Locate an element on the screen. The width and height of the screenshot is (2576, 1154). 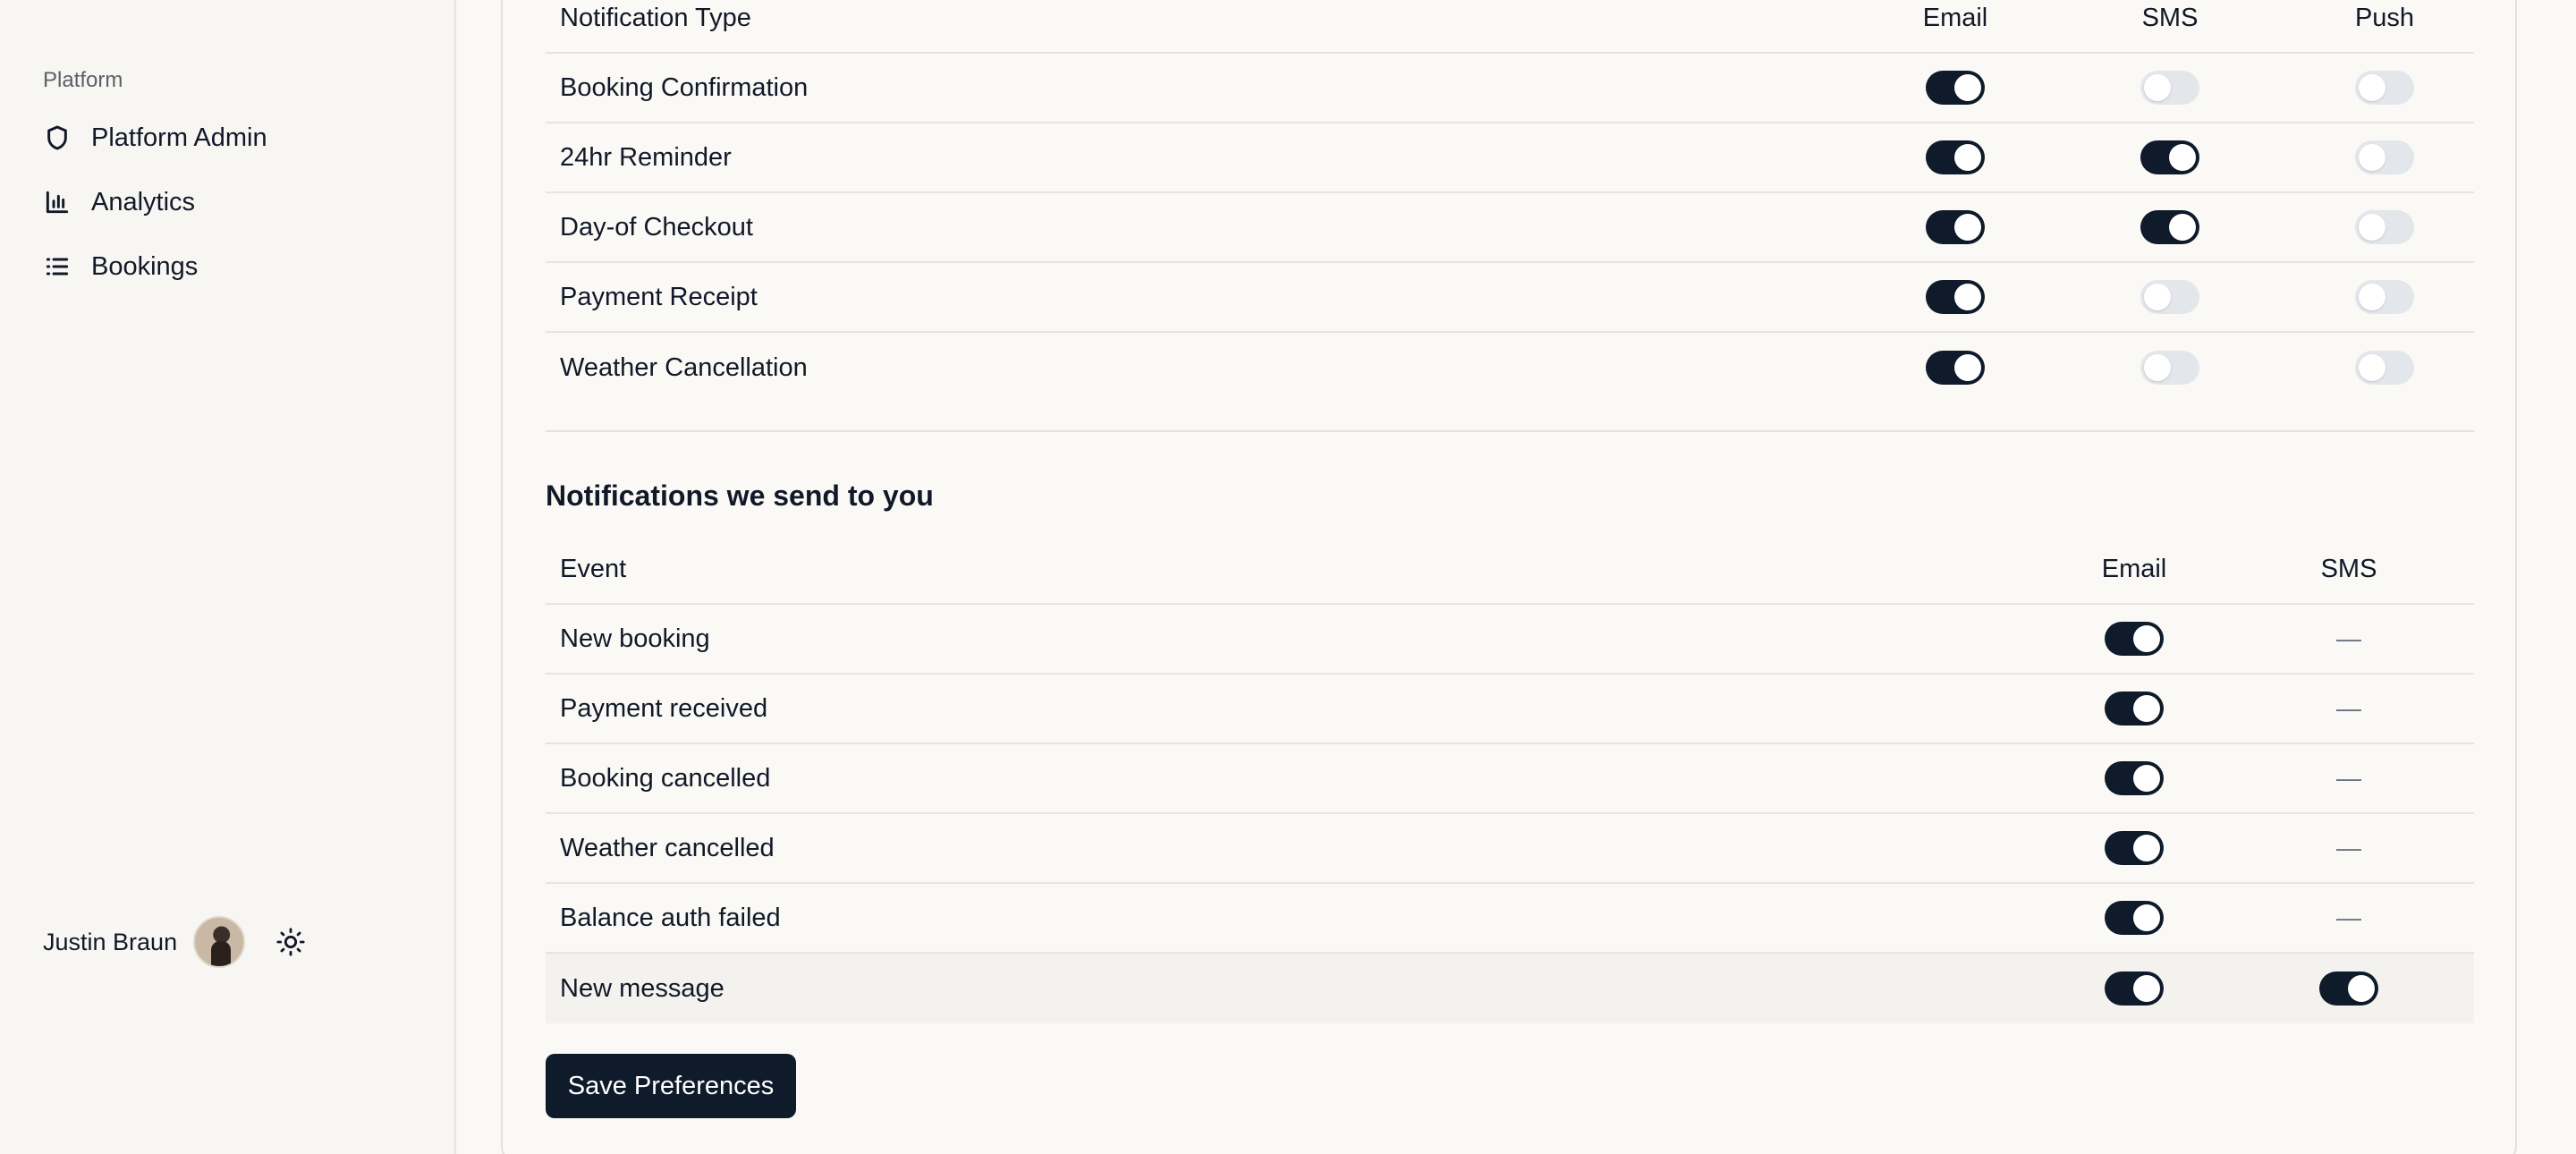
list-icon is located at coordinates (57, 266).